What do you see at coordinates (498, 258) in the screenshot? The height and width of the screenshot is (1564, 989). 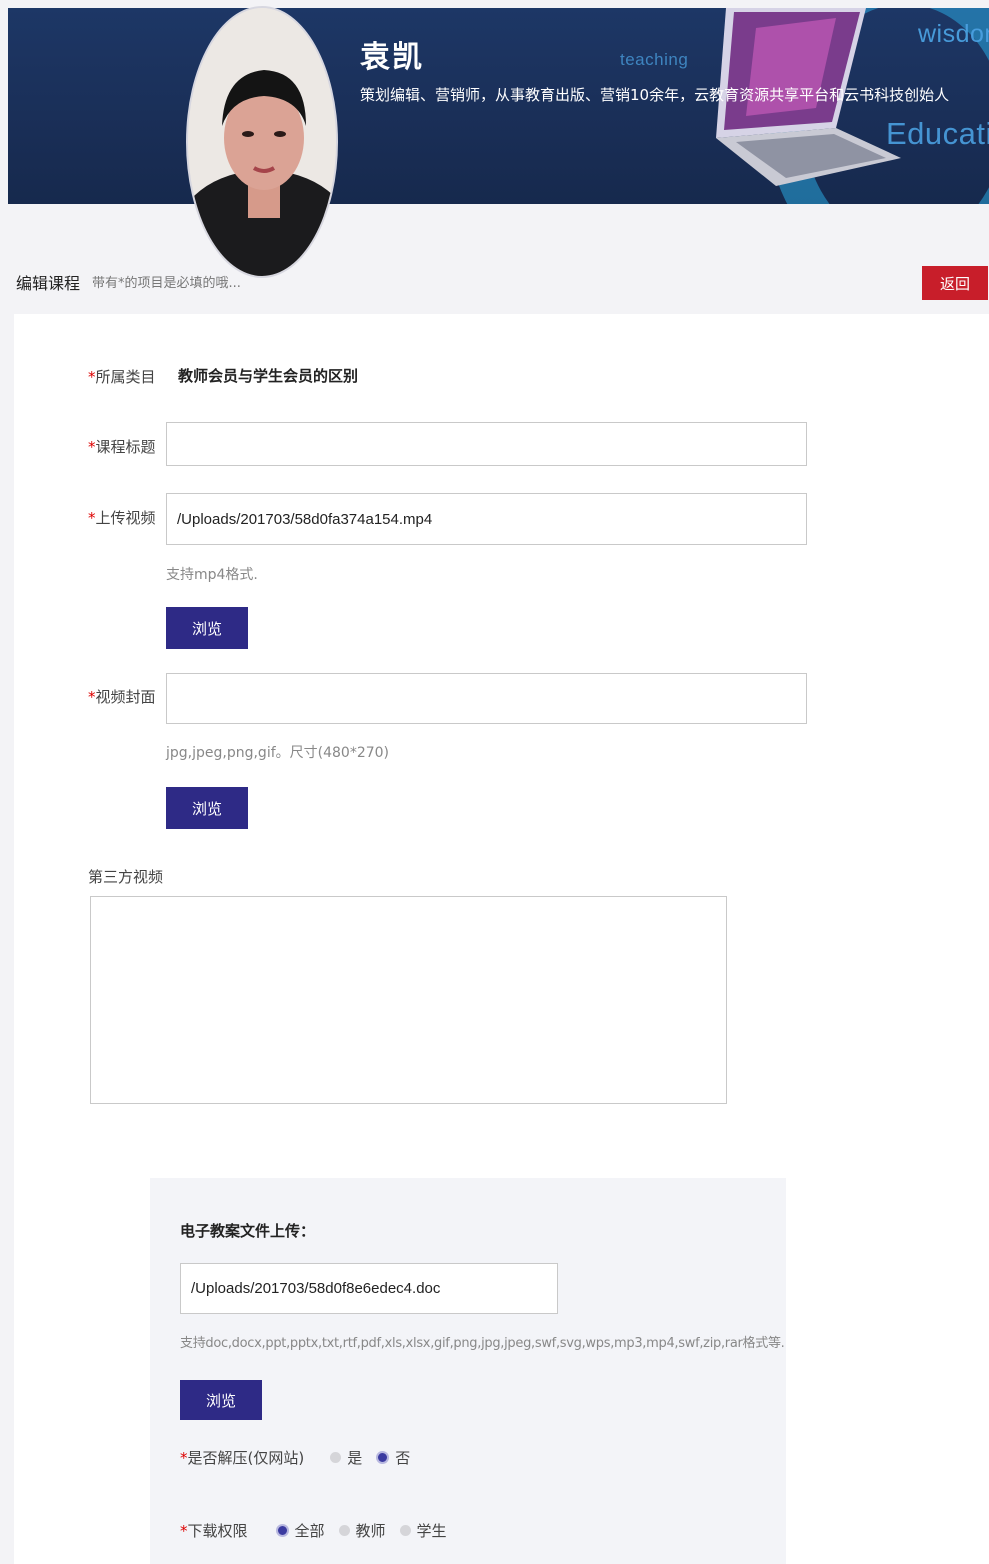 I see `subheader-bar` at bounding box center [498, 258].